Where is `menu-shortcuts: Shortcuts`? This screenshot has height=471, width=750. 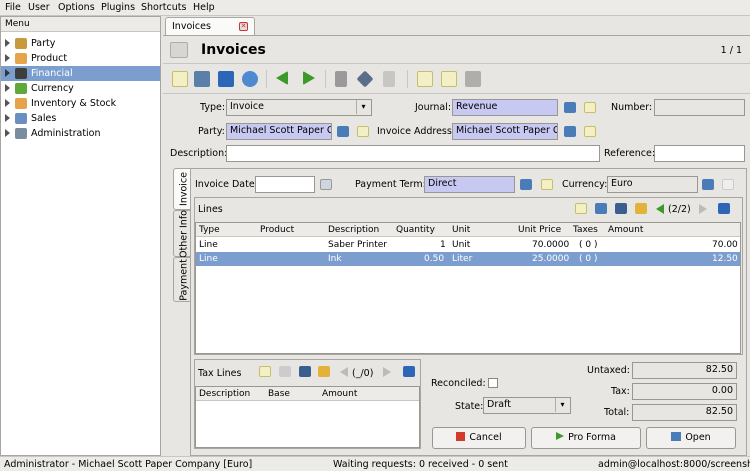 menu-shortcuts: Shortcuts is located at coordinates (163, 7).